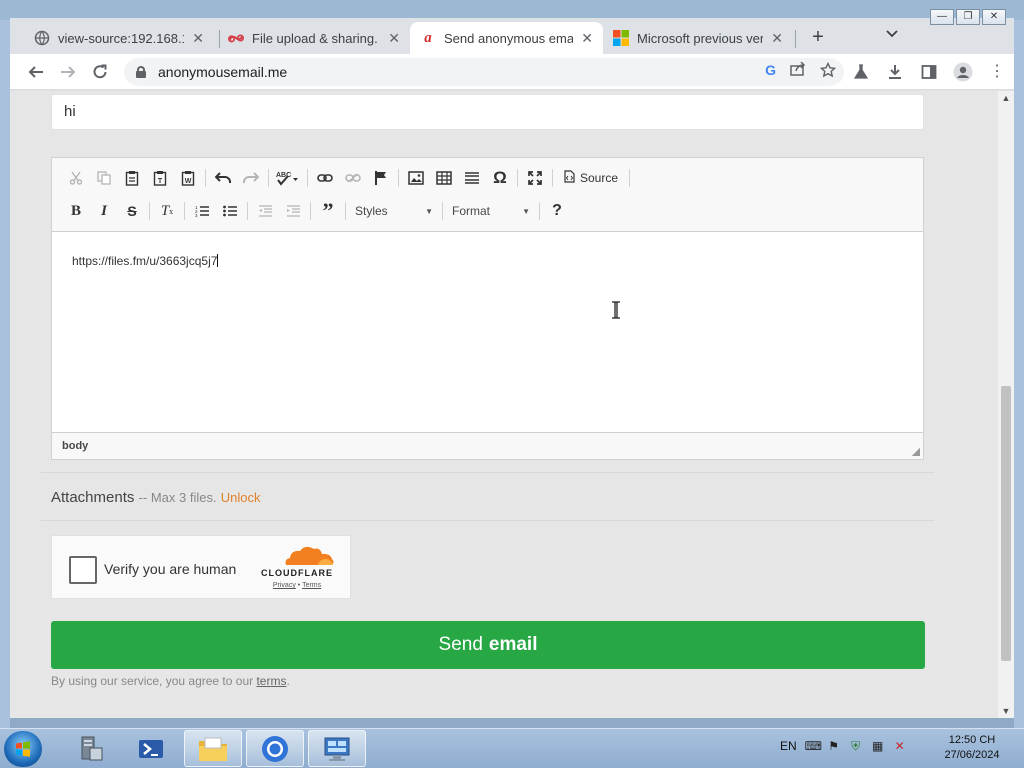  Describe the element at coordinates (895, 72) in the screenshot. I see `download-icon` at that location.